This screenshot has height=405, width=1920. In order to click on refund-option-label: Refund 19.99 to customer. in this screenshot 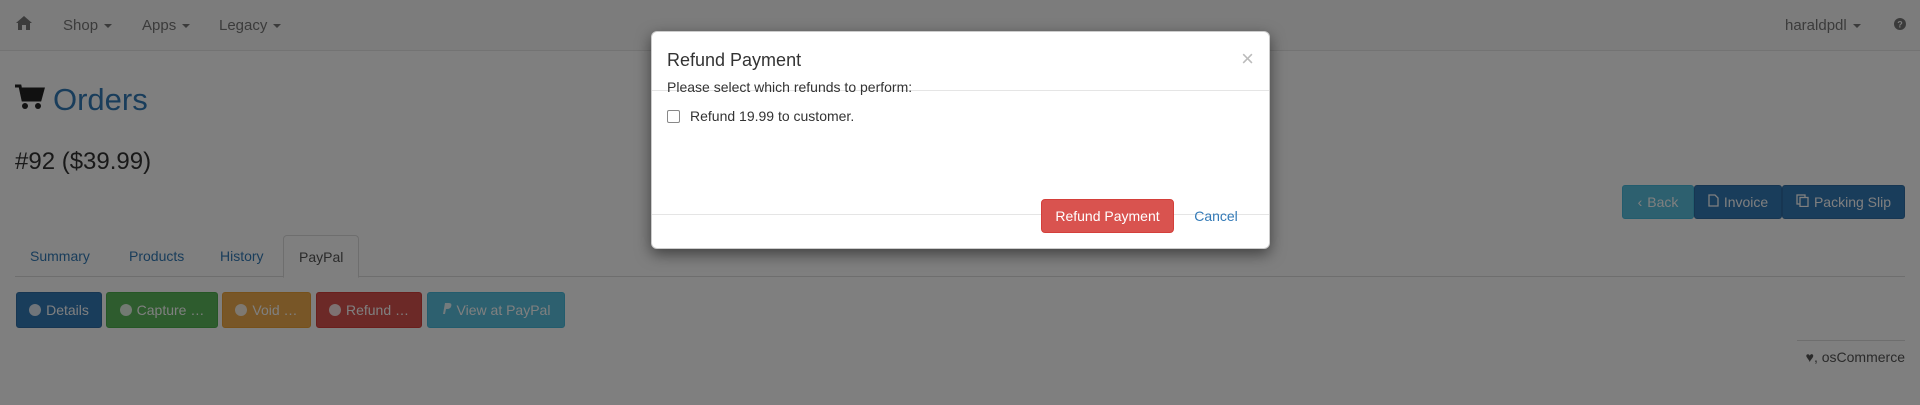, I will do `click(772, 116)`.